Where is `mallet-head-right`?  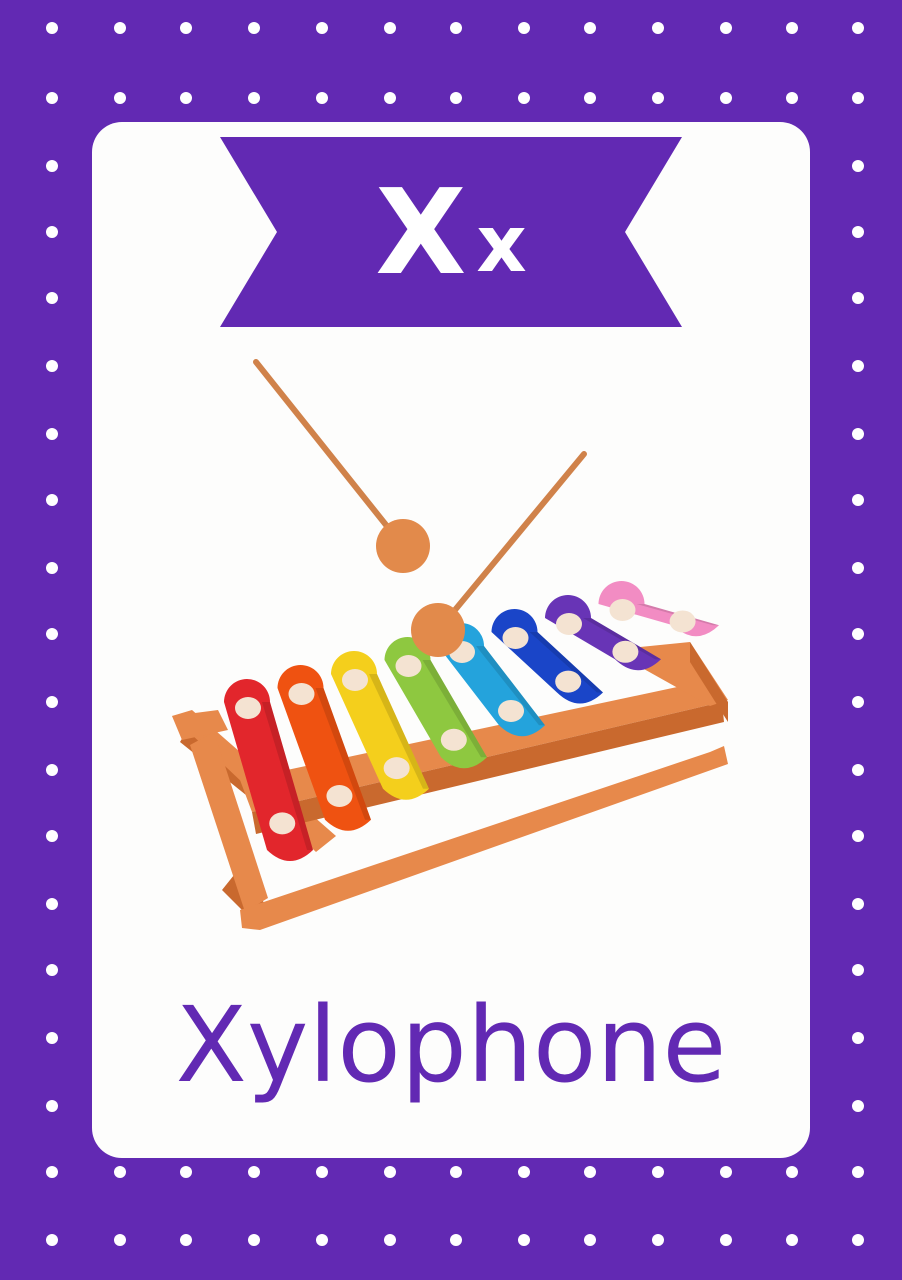 mallet-head-right is located at coordinates (438, 630).